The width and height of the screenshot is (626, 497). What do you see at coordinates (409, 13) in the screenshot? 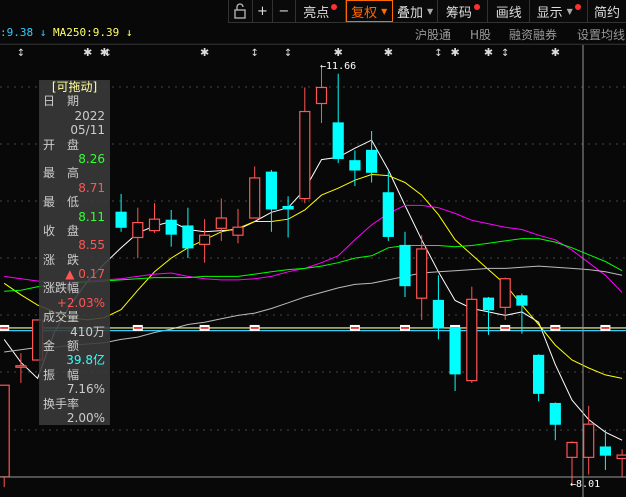
I see `overlay-label: 叠加` at bounding box center [409, 13].